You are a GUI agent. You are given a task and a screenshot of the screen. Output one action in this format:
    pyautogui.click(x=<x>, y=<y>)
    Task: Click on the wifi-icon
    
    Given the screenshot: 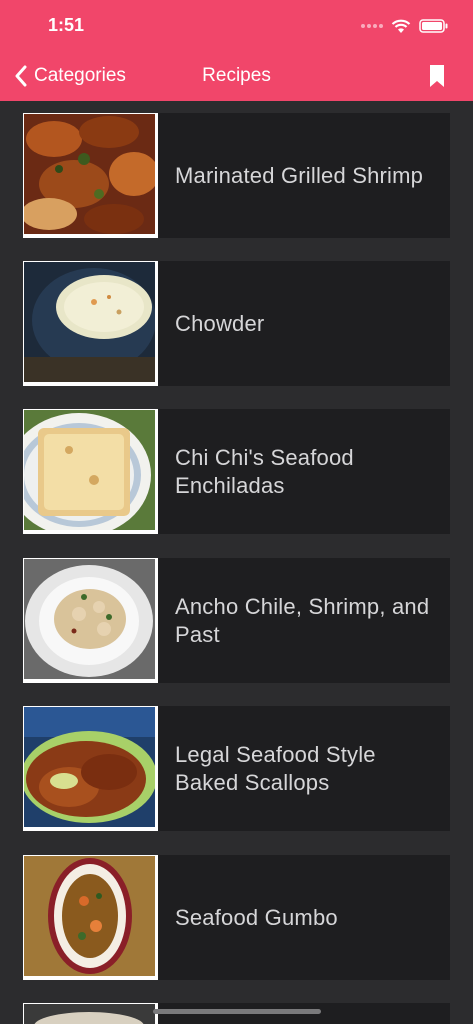 What is the action you would take?
    pyautogui.click(x=401, y=26)
    